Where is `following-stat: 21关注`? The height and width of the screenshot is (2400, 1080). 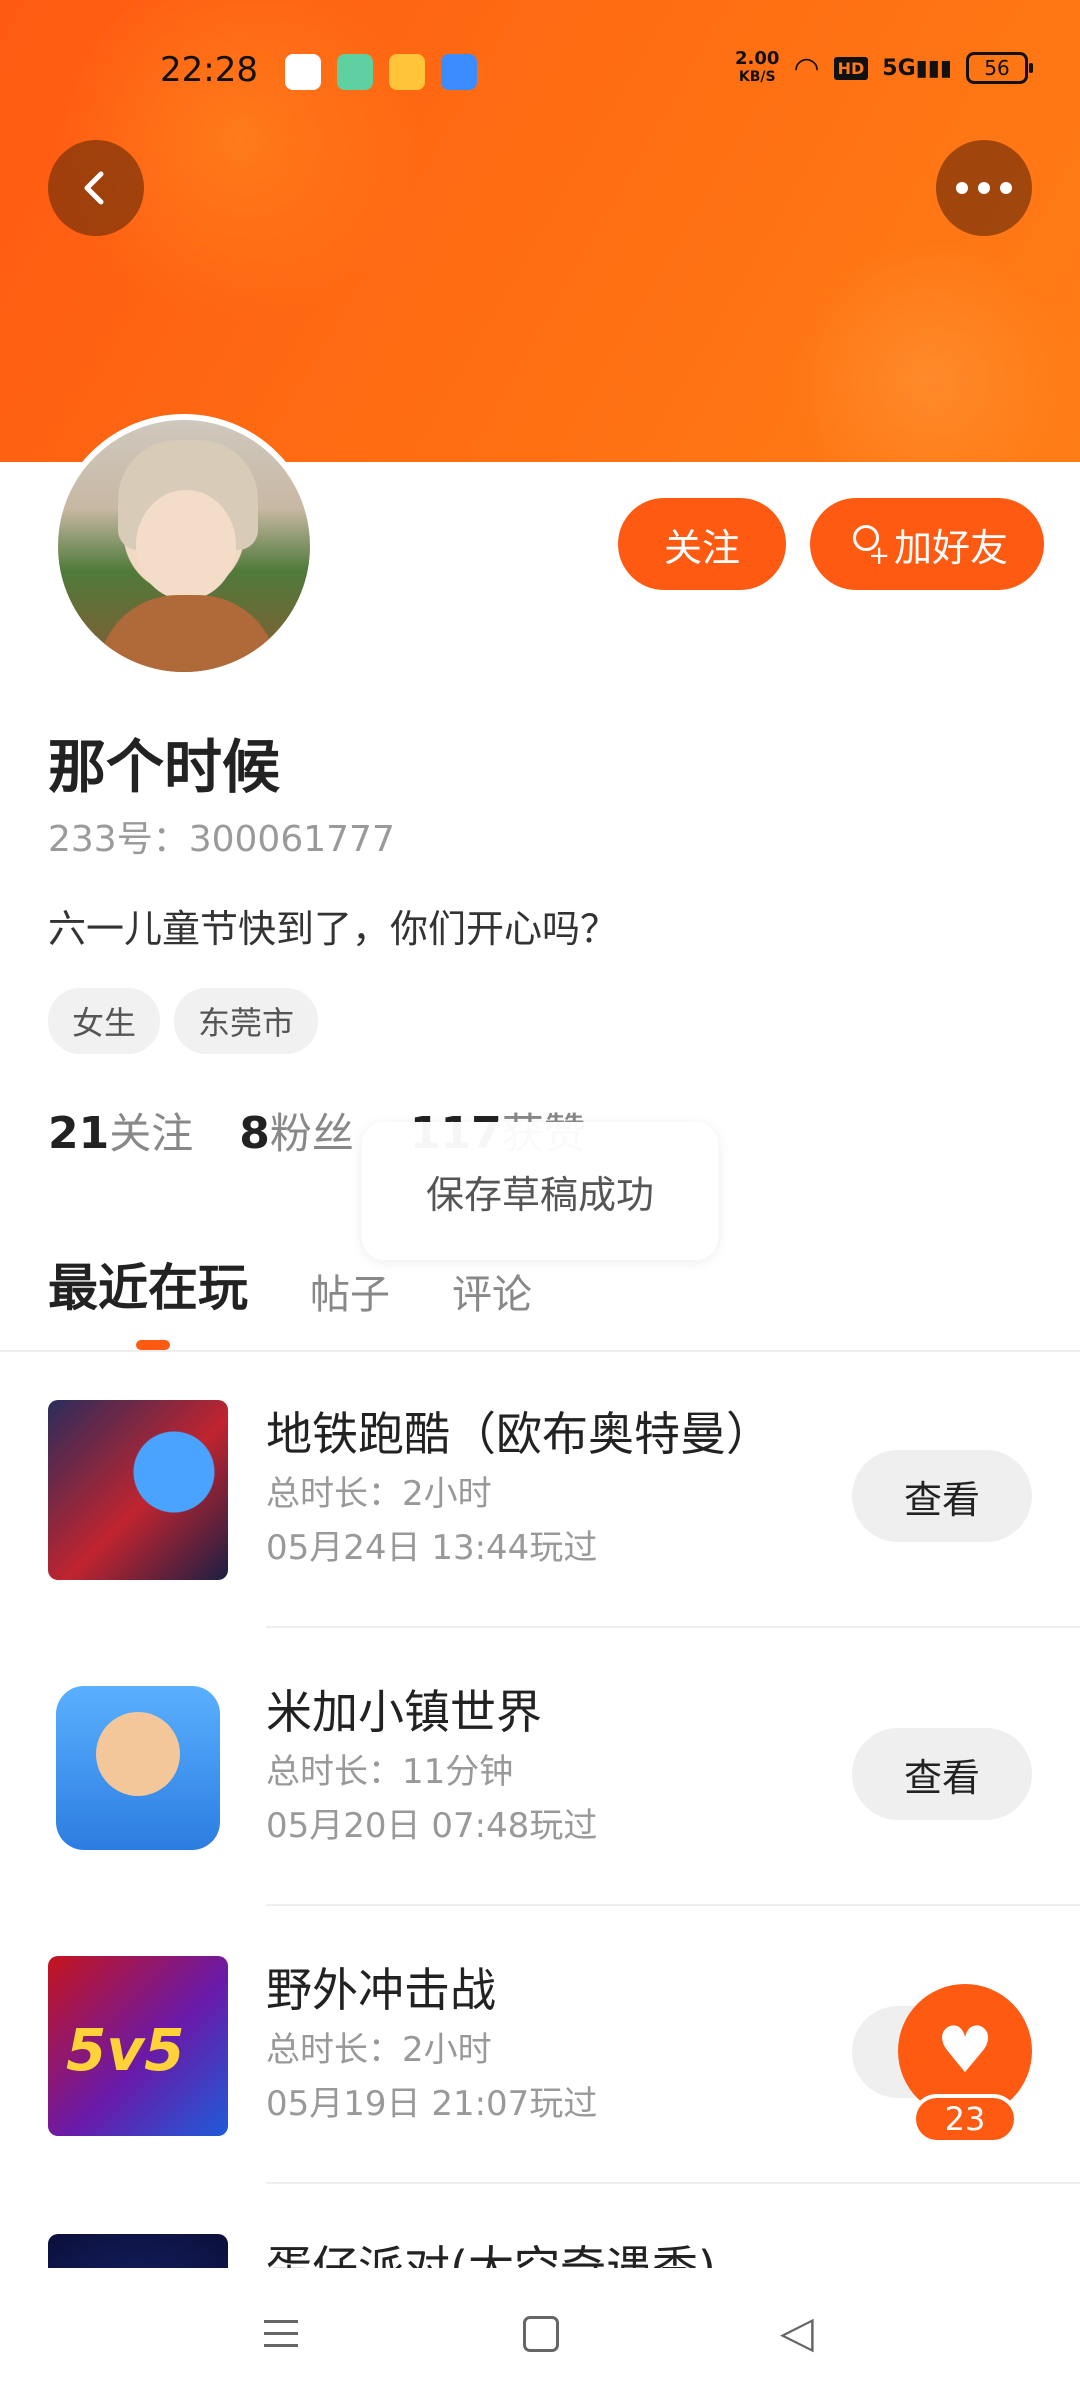 following-stat: 21关注 is located at coordinates (120, 1130).